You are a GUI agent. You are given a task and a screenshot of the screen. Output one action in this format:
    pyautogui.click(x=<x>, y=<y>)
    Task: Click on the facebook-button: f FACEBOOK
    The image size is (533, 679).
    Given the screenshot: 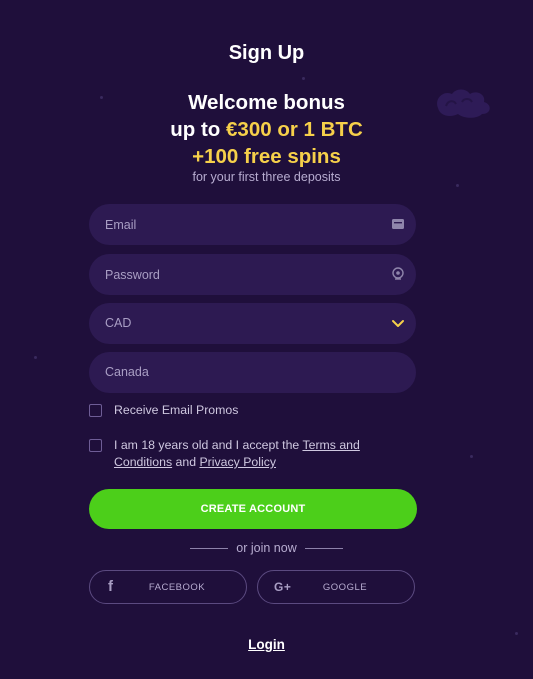 What is the action you would take?
    pyautogui.click(x=168, y=587)
    